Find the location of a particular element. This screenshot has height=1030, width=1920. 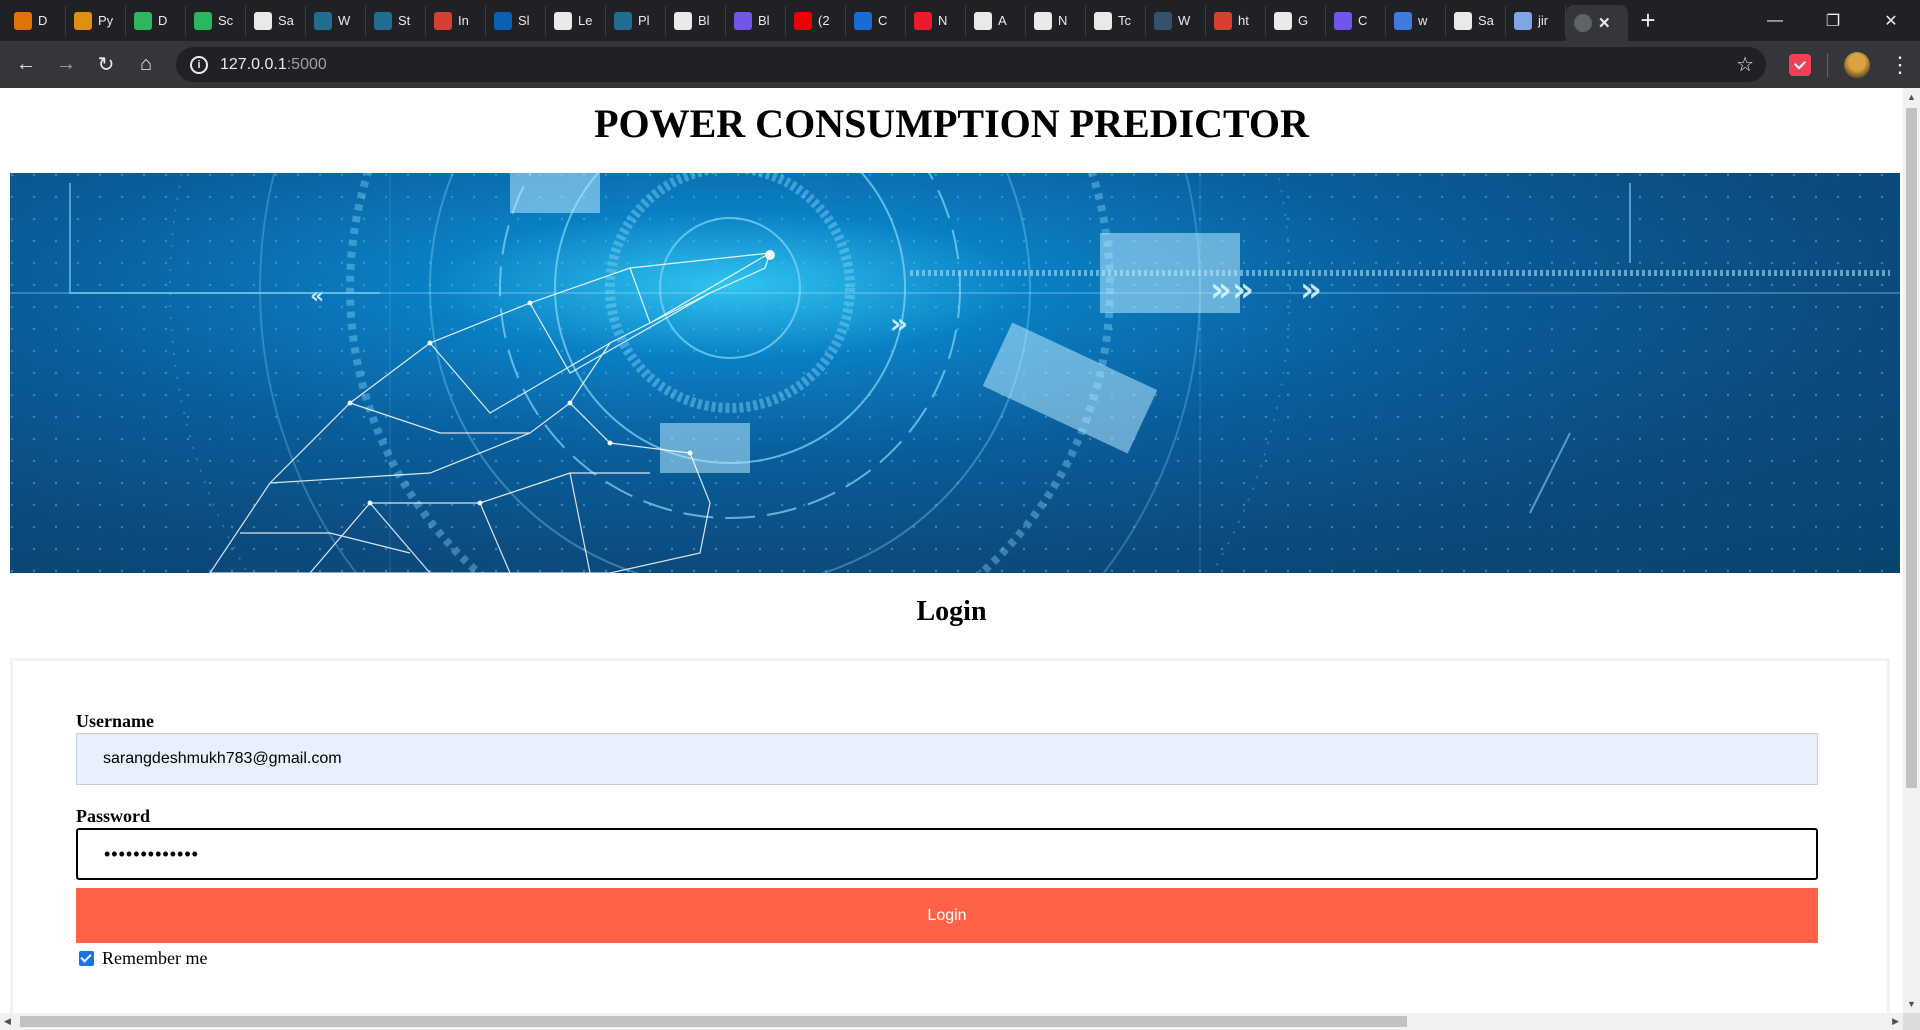

url-host: 127.0.0.1 is located at coordinates (253, 64).